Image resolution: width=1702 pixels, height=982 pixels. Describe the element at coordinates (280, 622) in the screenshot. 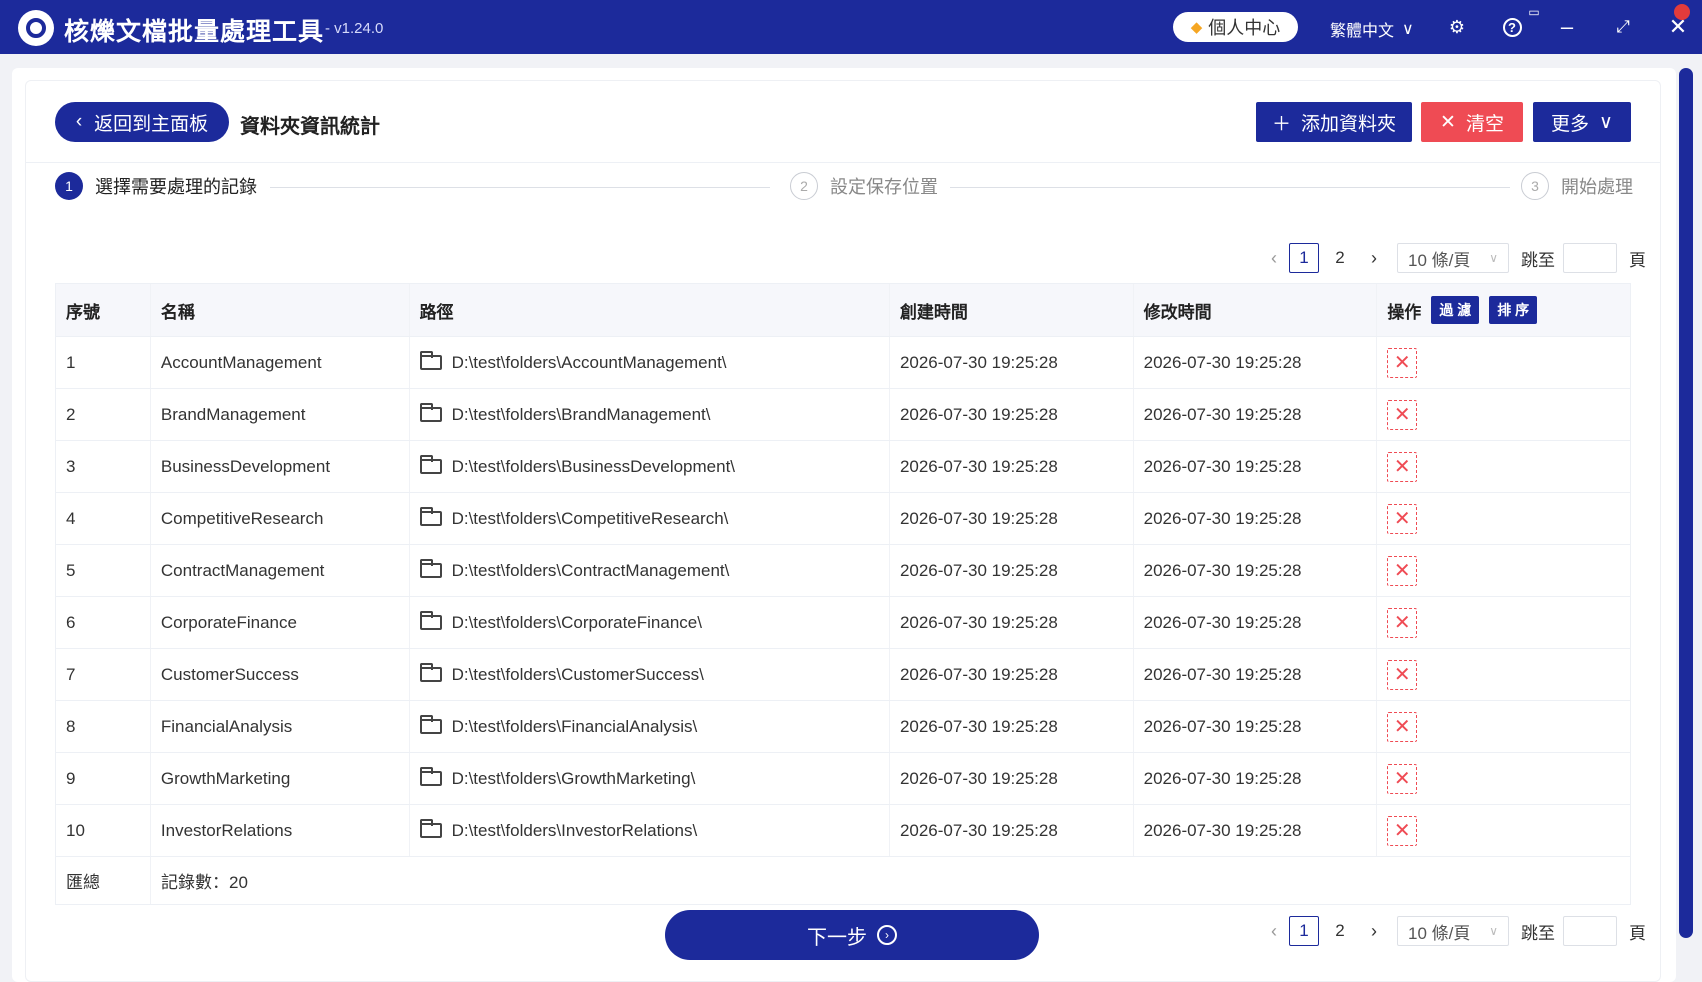

I see `row-name: CorporateFinance` at that location.